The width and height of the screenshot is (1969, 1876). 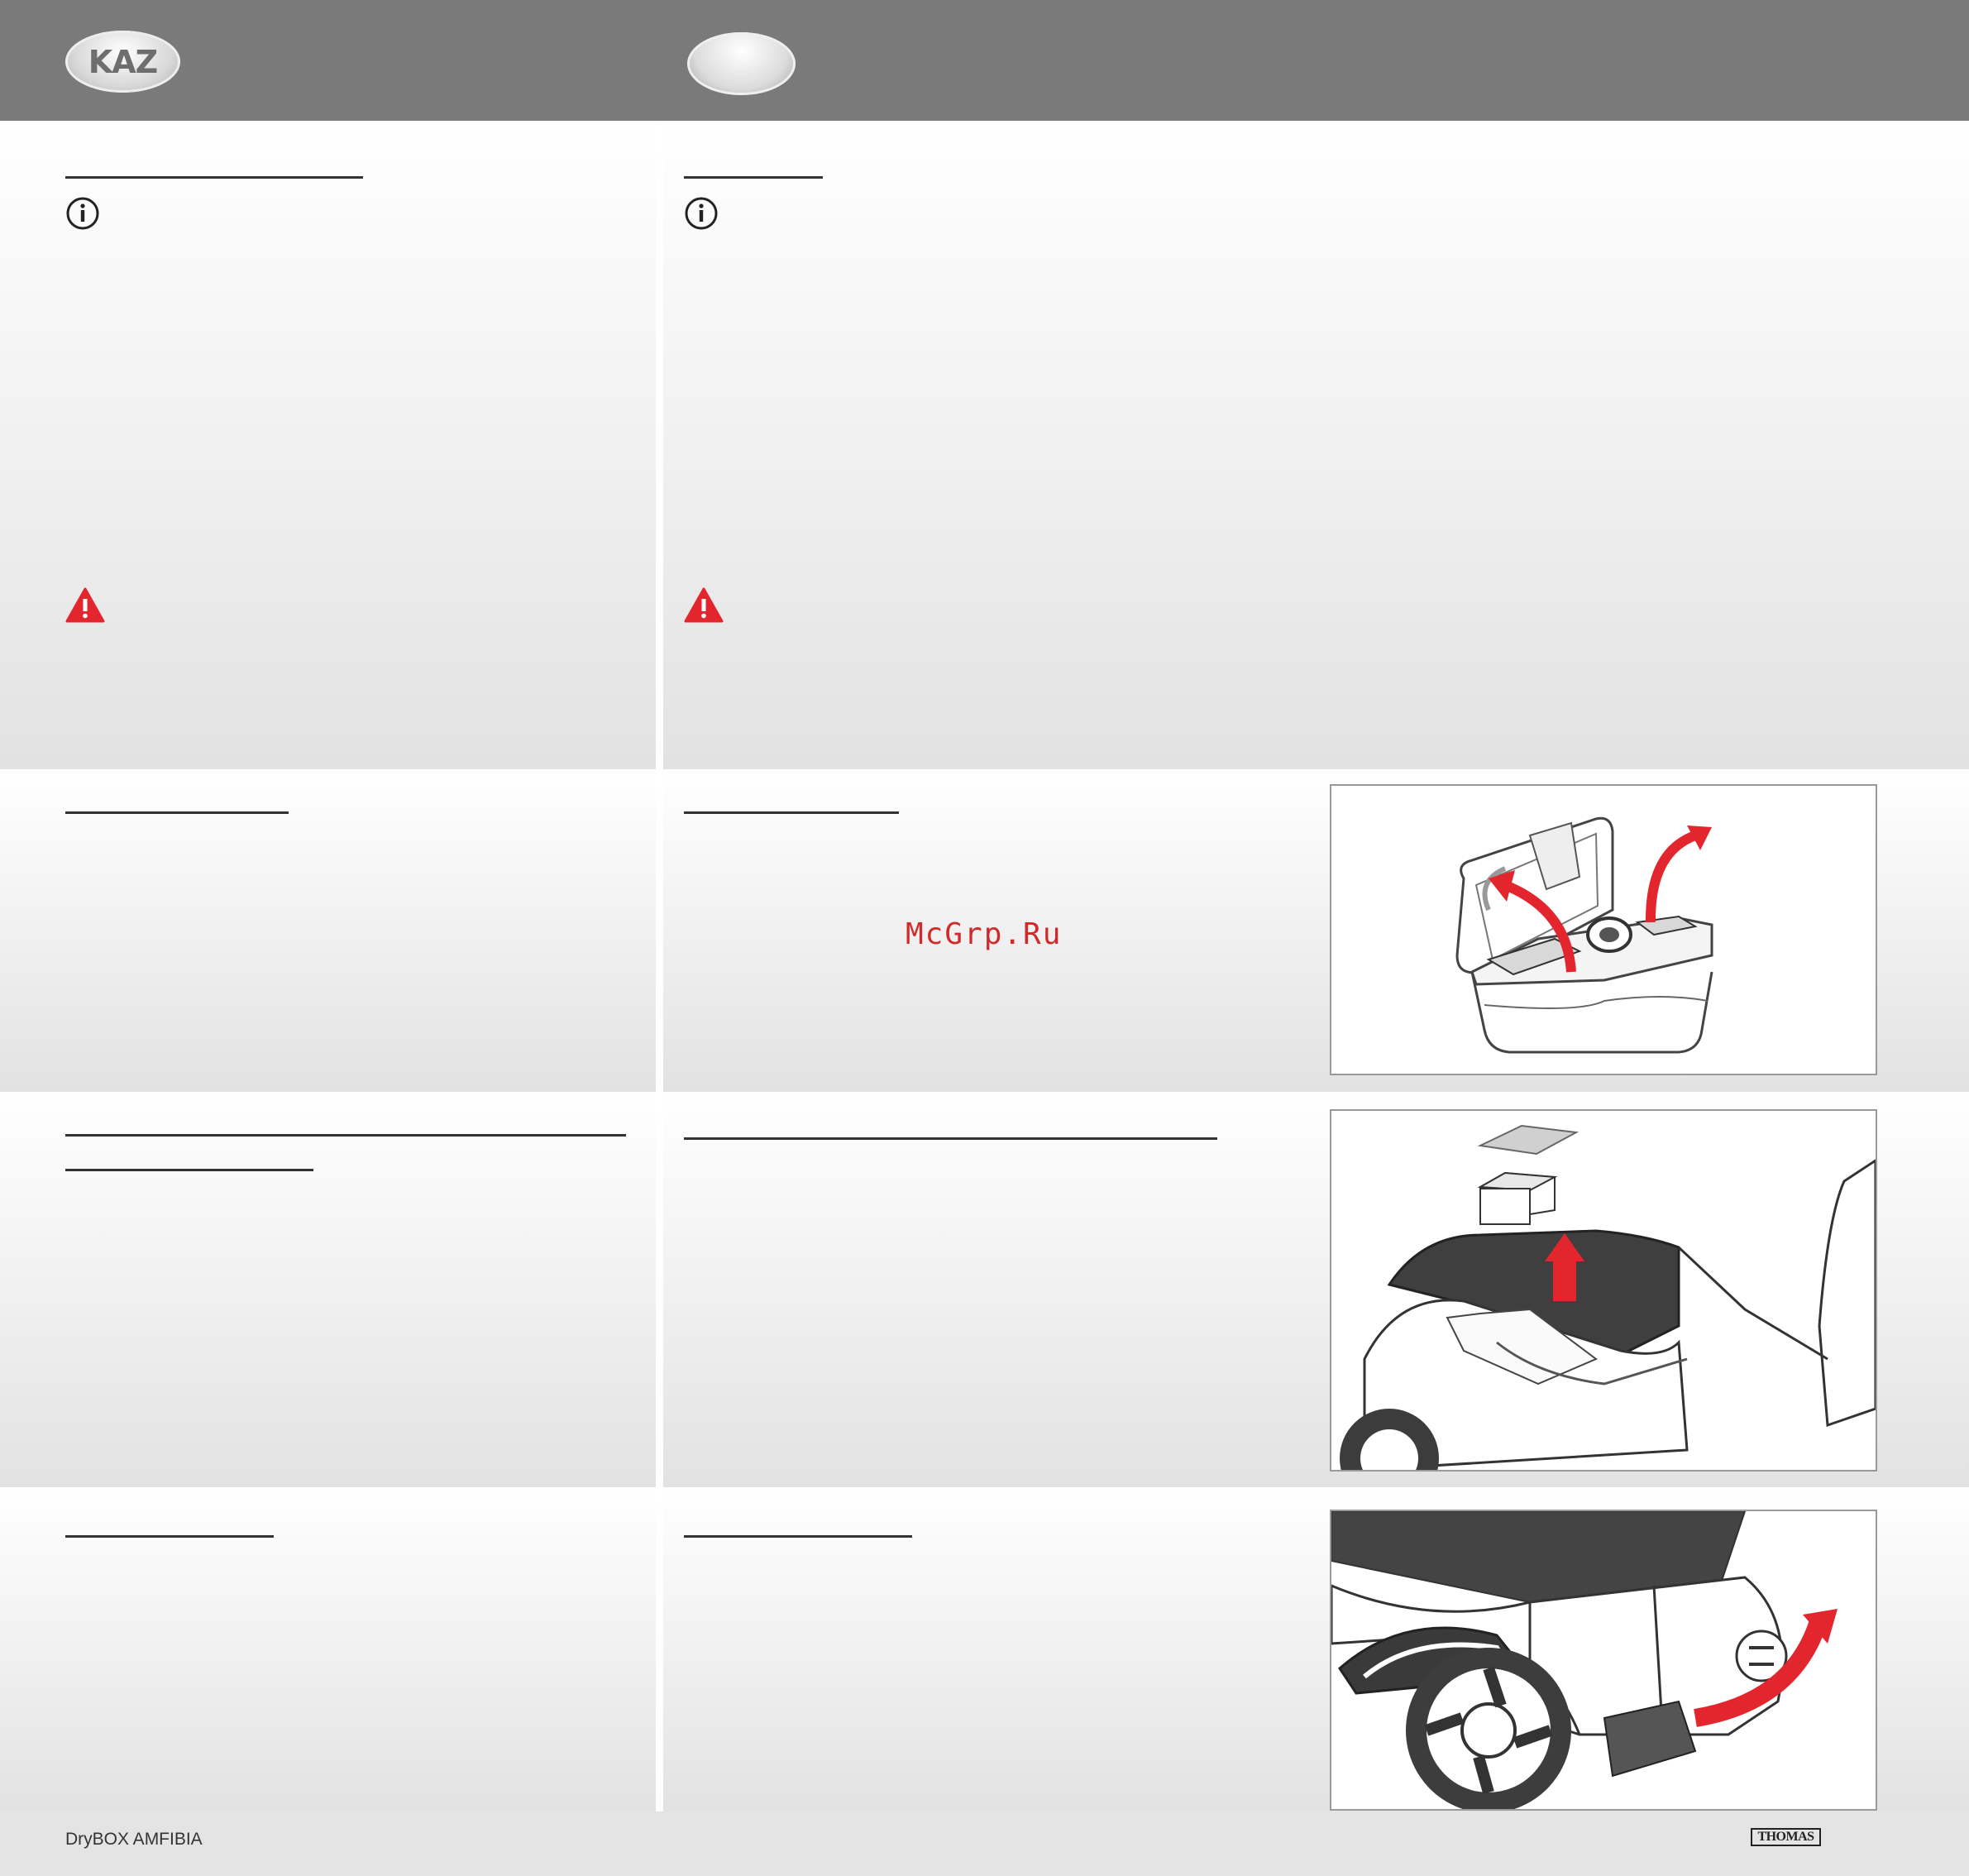 What do you see at coordinates (984, 934) in the screenshot?
I see `watermark: McGrp.Ru` at bounding box center [984, 934].